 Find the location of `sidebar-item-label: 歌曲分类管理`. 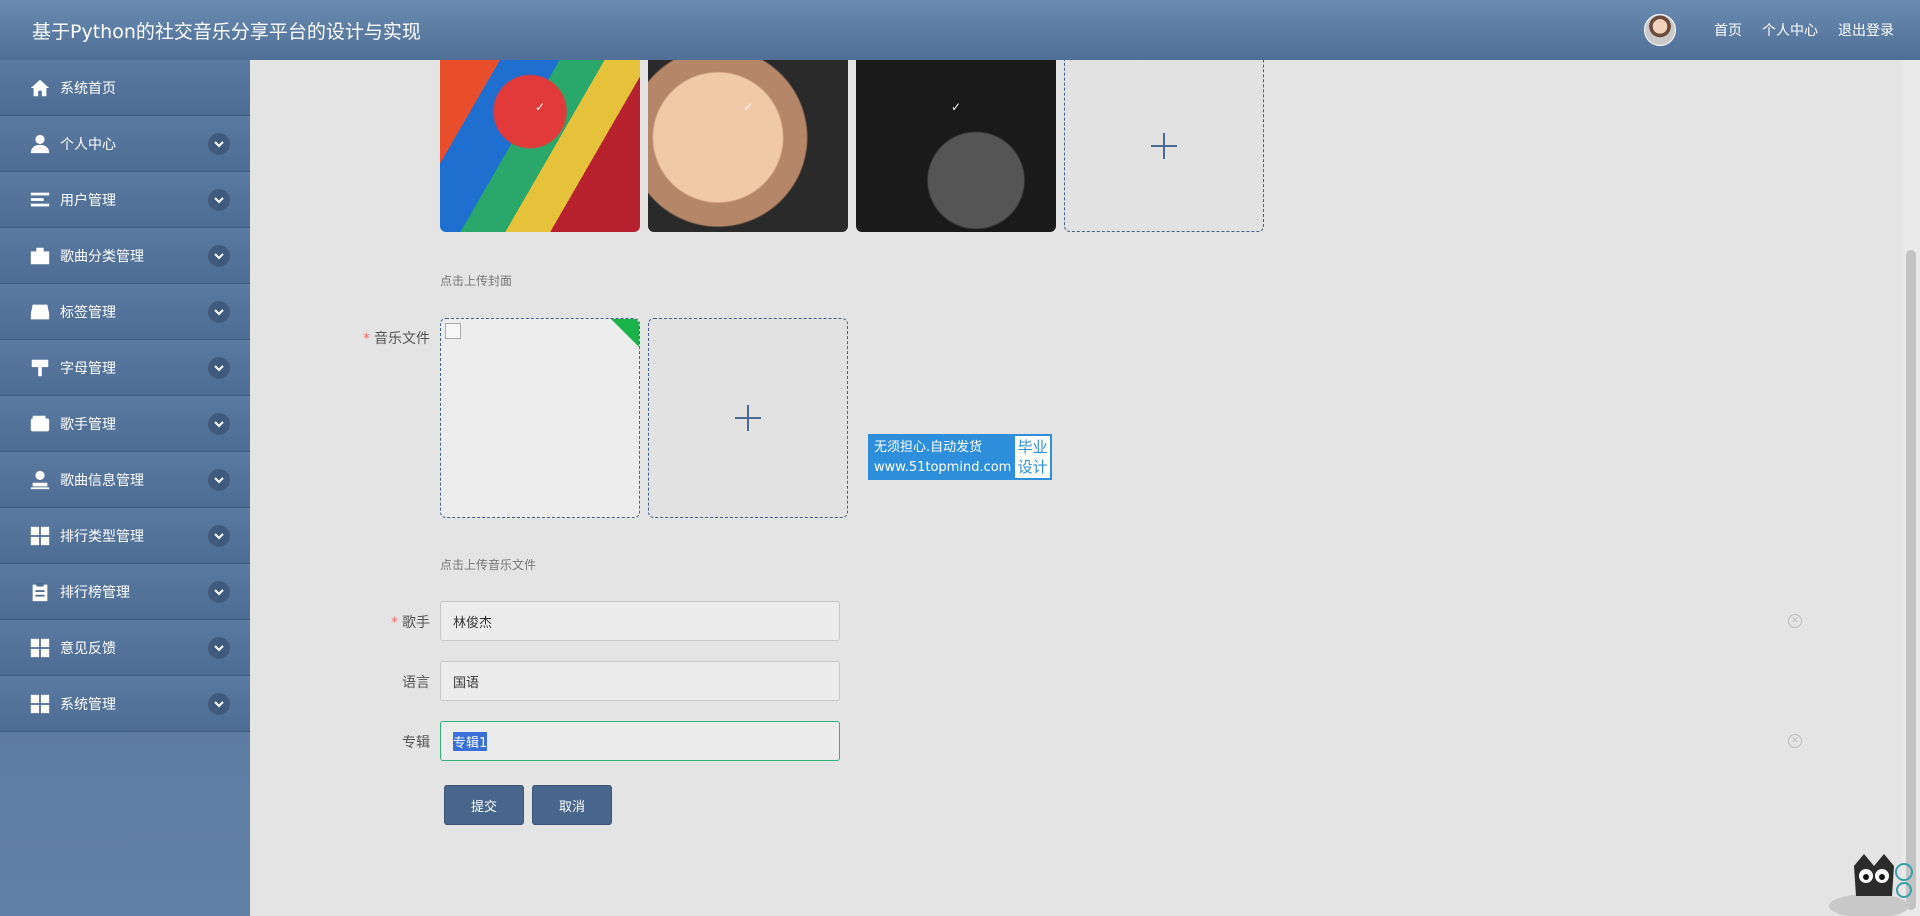

sidebar-item-label: 歌曲分类管理 is located at coordinates (102, 256).